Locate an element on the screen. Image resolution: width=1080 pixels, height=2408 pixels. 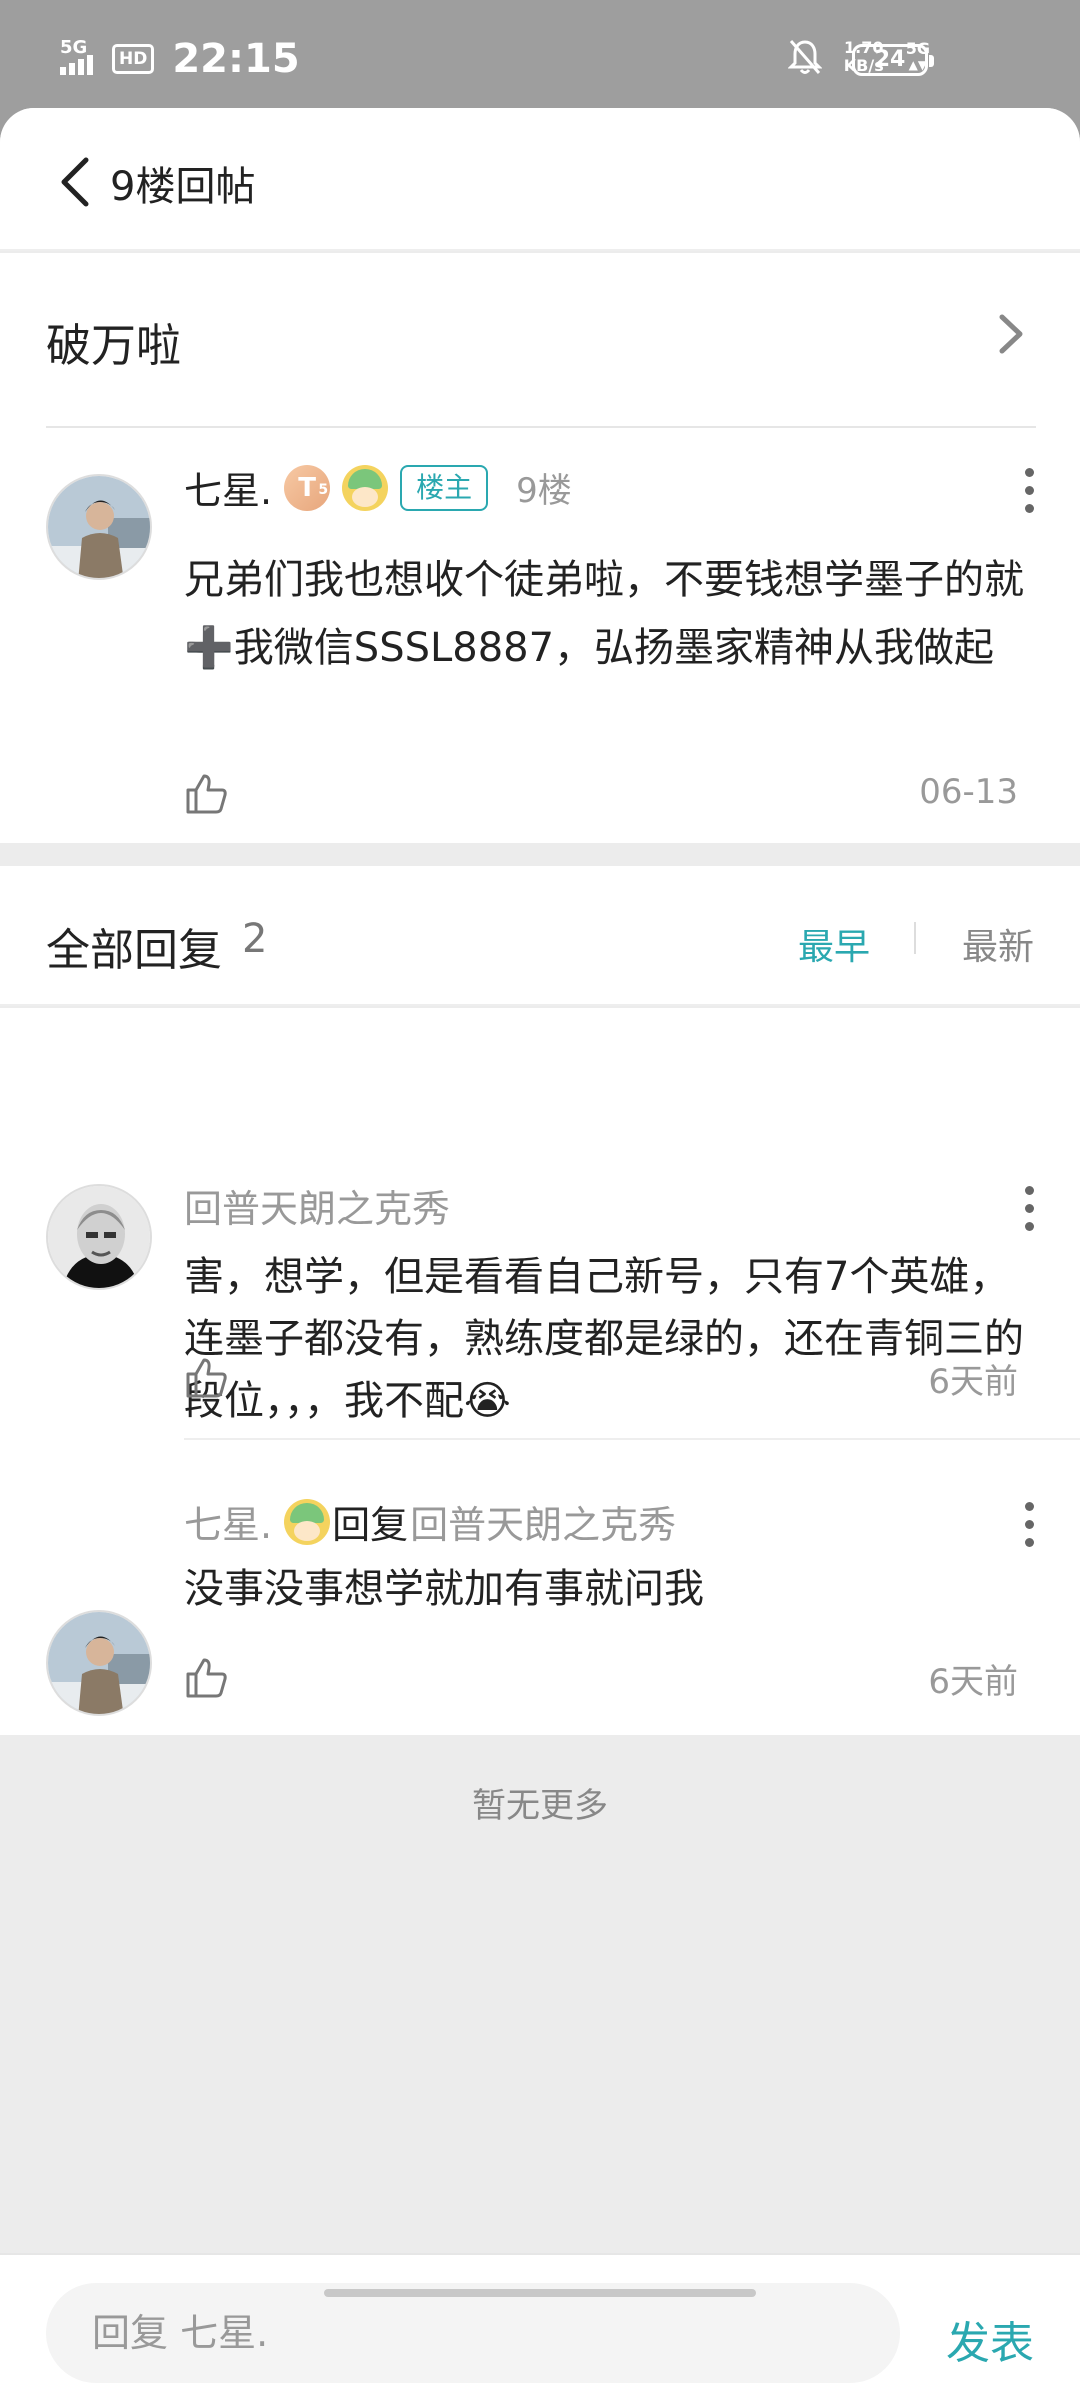
reply-word: 回复 is located at coordinates (370, 1525).